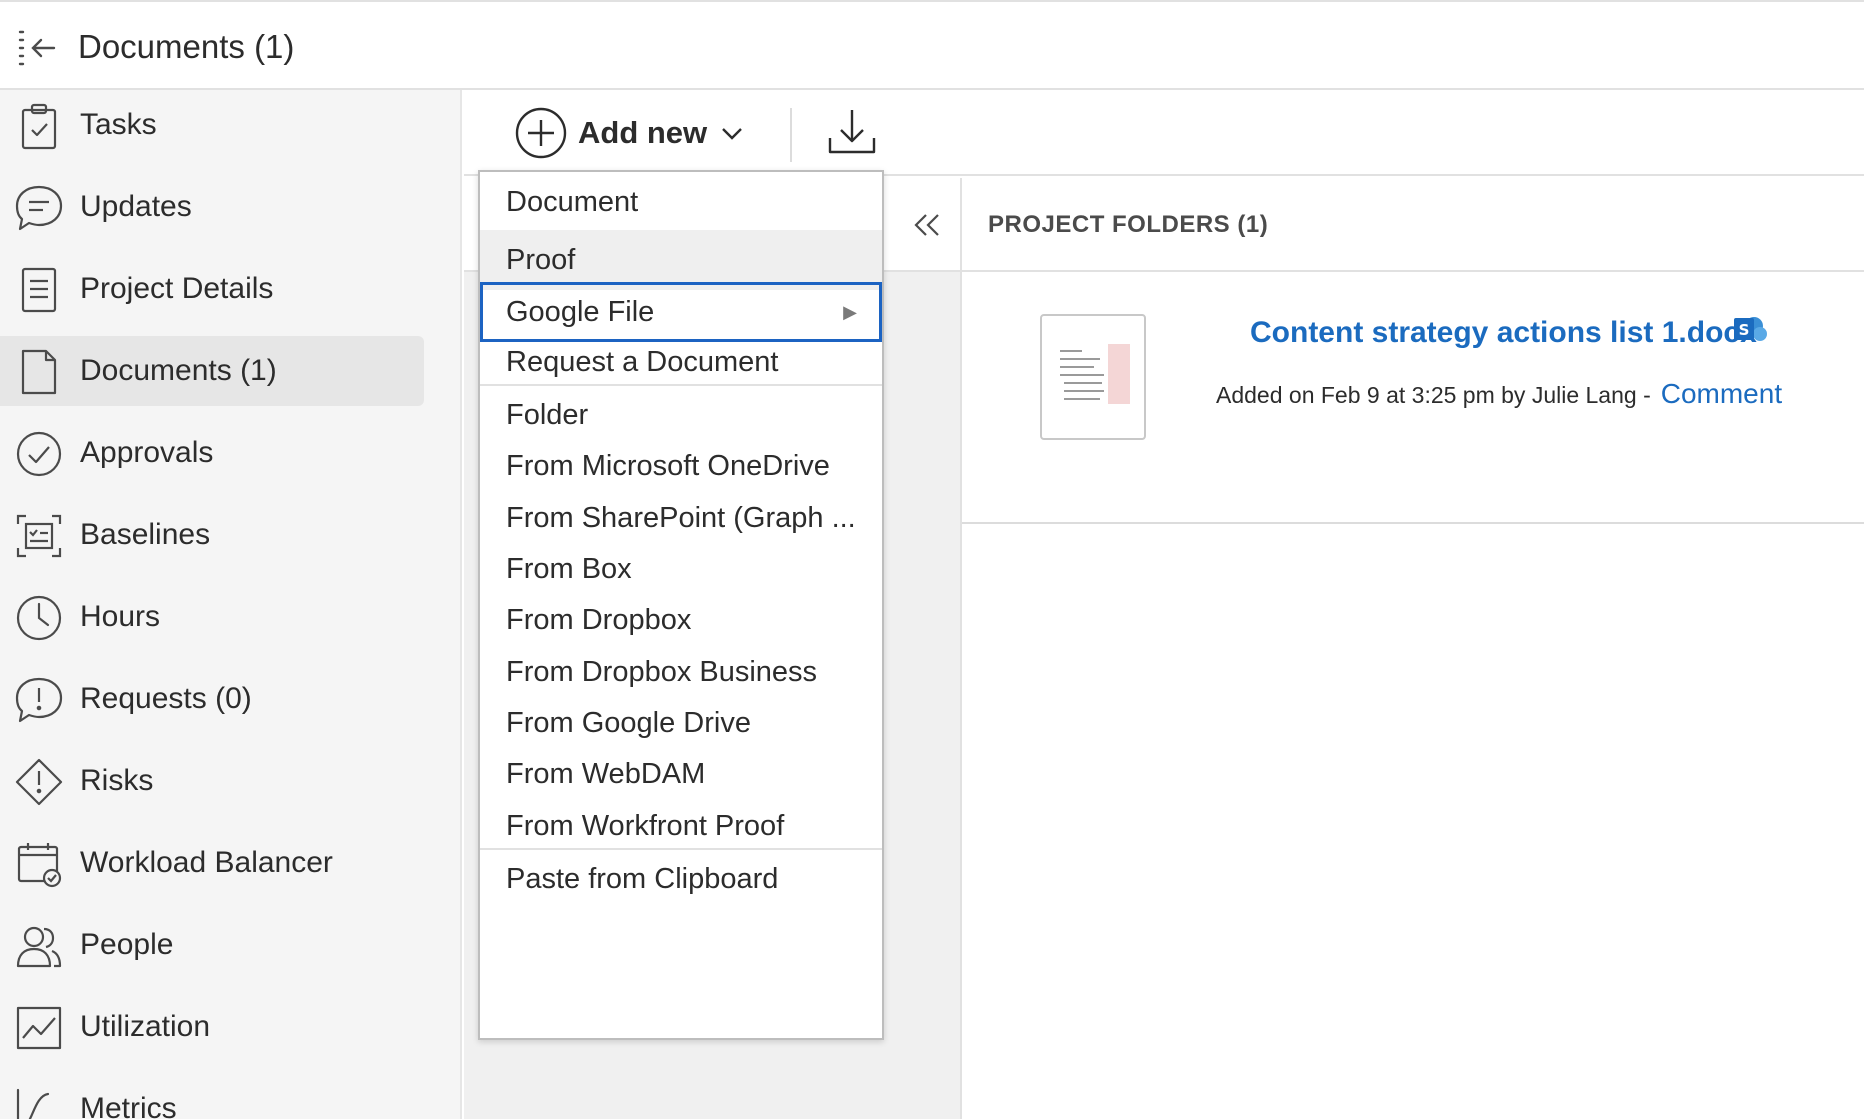 The height and width of the screenshot is (1119, 1864). I want to click on sidebar-item-label: Approvals, so click(147, 452).